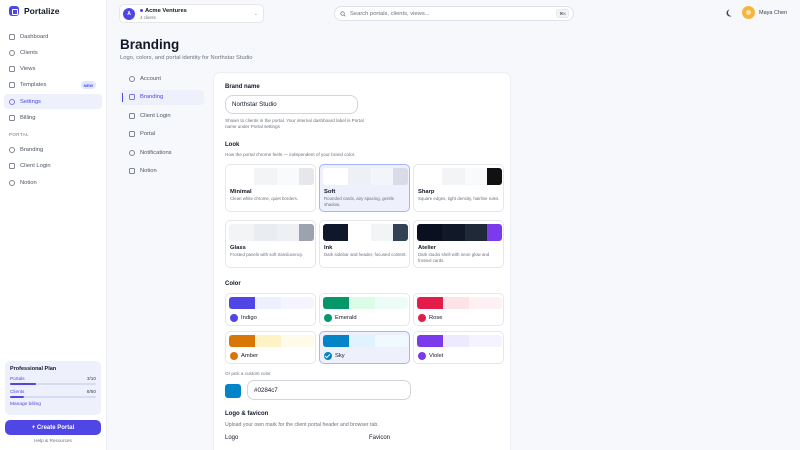 Image resolution: width=800 pixels, height=450 pixels. Describe the element at coordinates (162, 171) in the screenshot. I see `subnav-notion: Notion` at that location.